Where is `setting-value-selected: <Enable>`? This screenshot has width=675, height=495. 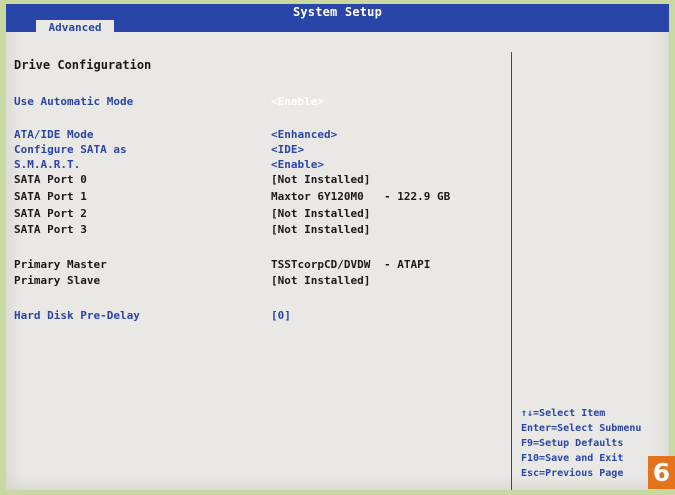 setting-value-selected: <Enable> is located at coordinates (297, 101).